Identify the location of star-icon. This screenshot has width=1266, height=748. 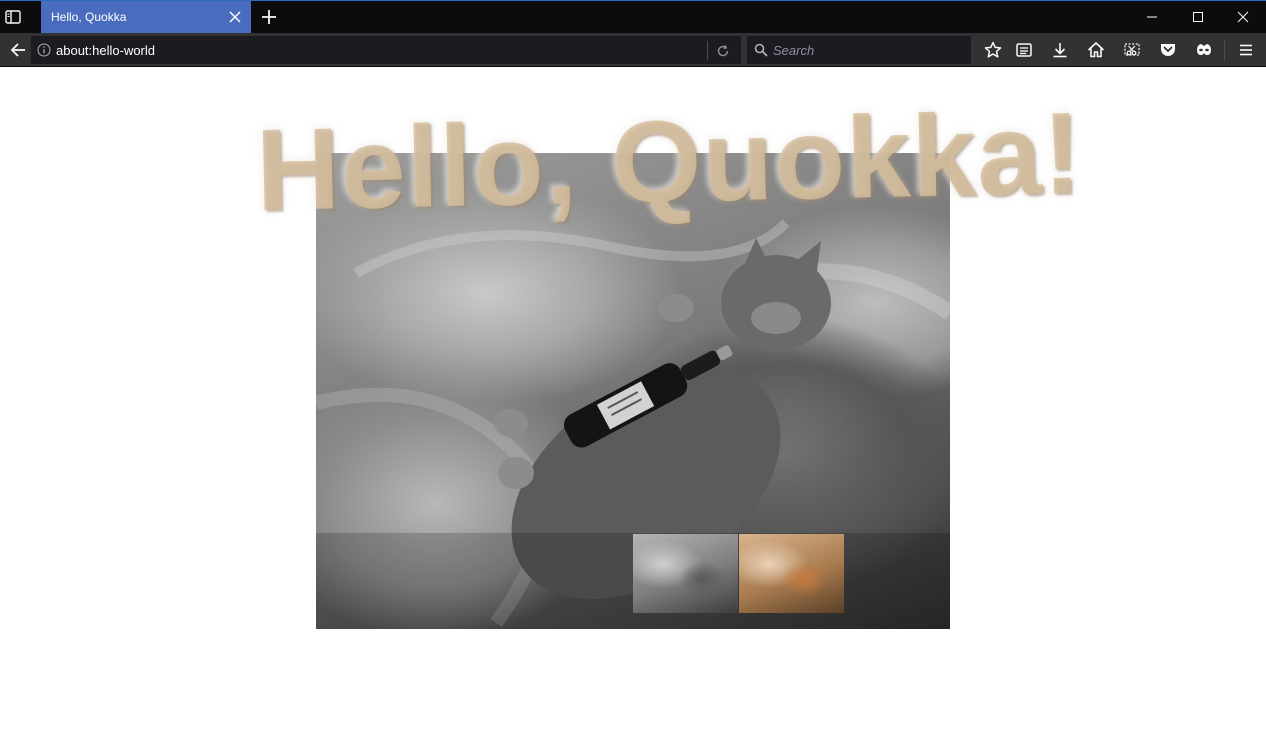
(993, 50).